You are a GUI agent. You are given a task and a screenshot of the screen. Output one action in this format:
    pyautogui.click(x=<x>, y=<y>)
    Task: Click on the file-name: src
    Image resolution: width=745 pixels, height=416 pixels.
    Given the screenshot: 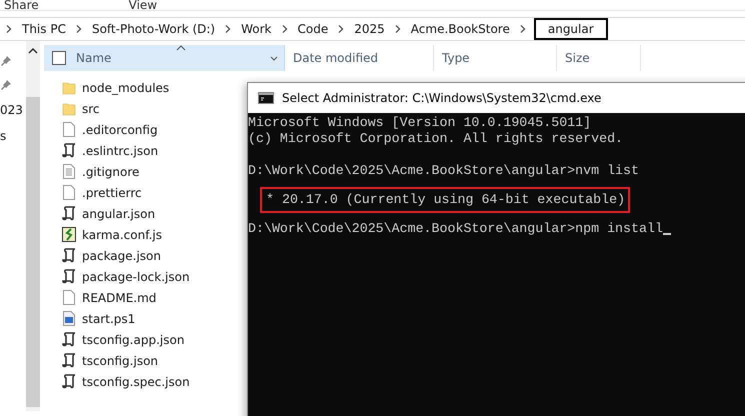 What is the action you would take?
    pyautogui.click(x=91, y=109)
    